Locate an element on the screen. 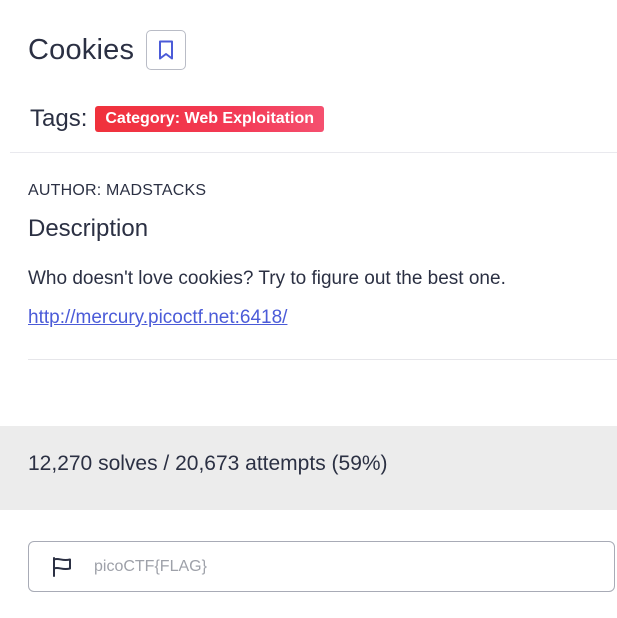  flag-icon is located at coordinates (62, 567).